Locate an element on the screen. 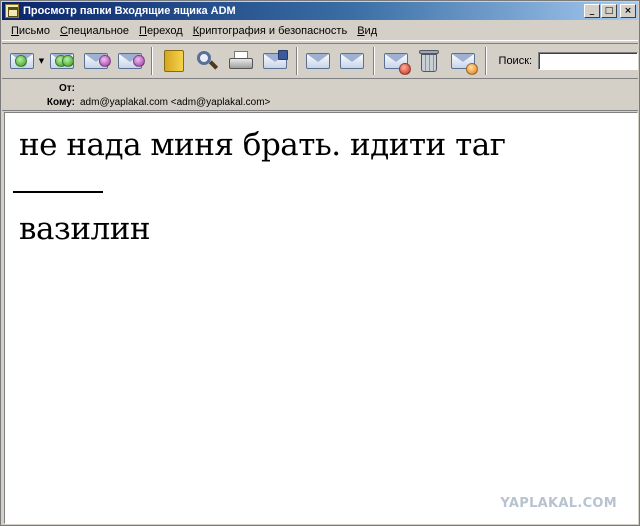 Image resolution: width=640 pixels, height=526 pixels. maximize-button: □ is located at coordinates (609, 11).